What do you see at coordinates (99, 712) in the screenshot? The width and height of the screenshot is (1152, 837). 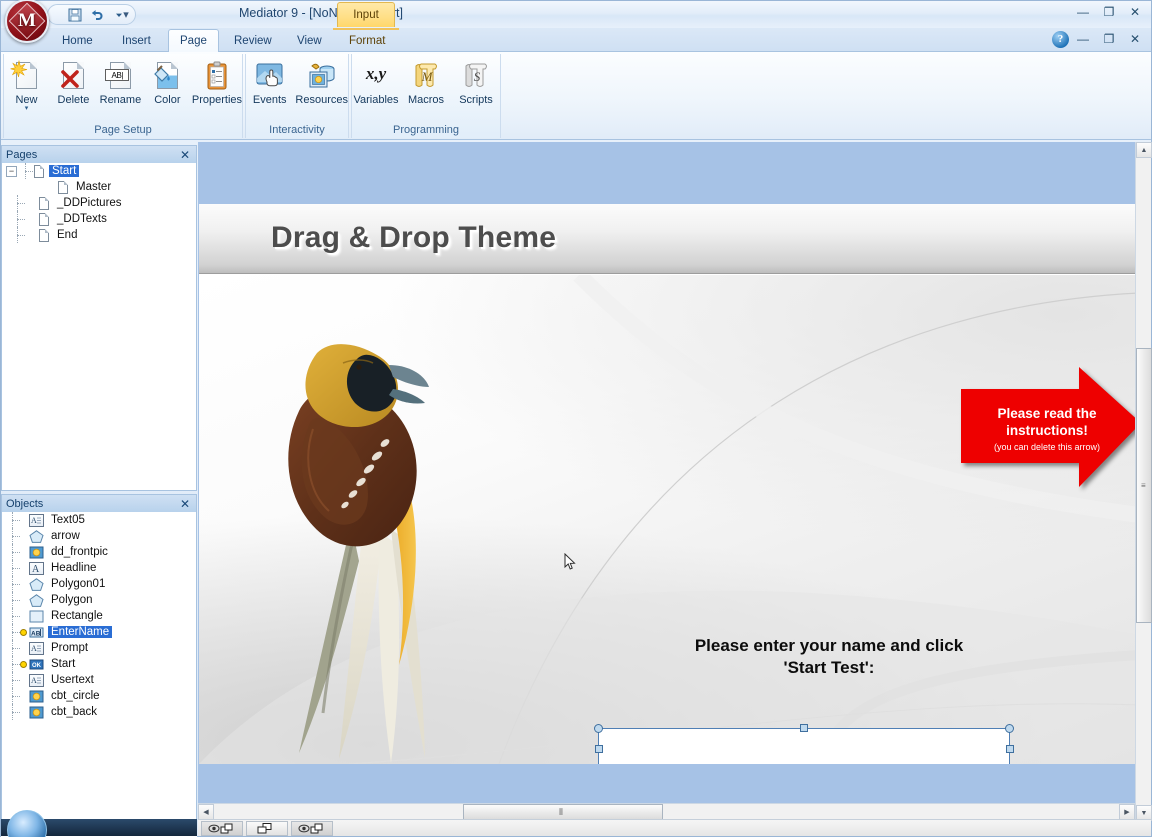 I see `object-list-item: cbt_back` at bounding box center [99, 712].